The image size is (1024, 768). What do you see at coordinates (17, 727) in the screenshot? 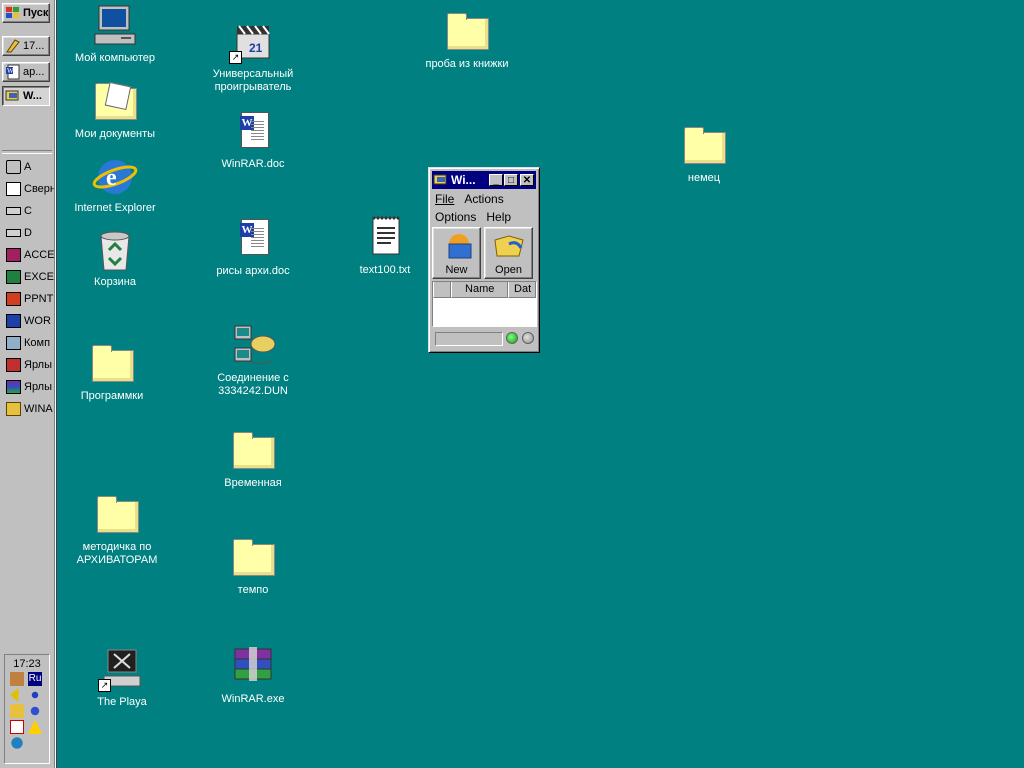
I see `acrobat-tray-icon` at bounding box center [17, 727].